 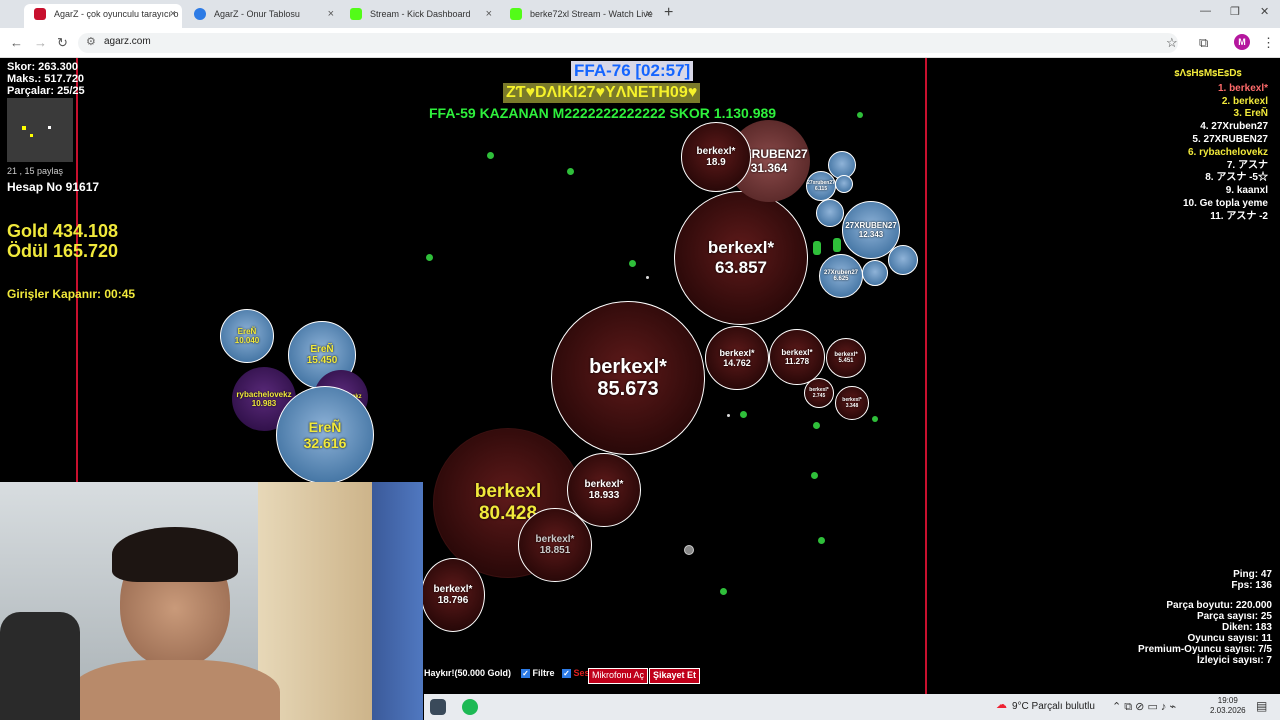 What do you see at coordinates (1234, 127) in the screenshot?
I see `leaderboard-entry: 4. 27Xruben27` at bounding box center [1234, 127].